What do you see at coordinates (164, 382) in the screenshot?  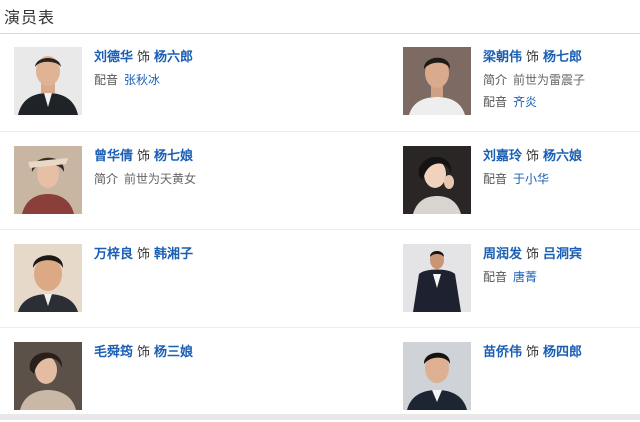 I see `cast-card: 毛舜筠饰杨三娘` at bounding box center [164, 382].